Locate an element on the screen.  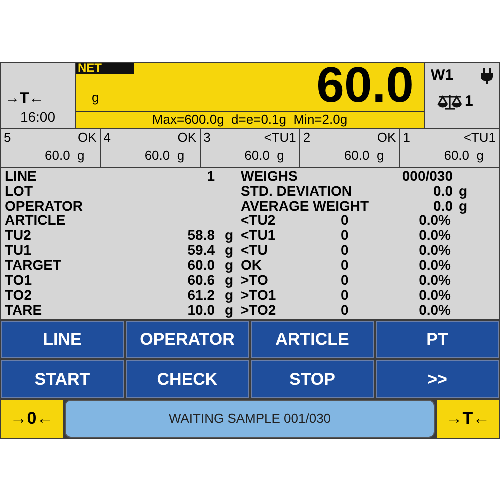
info-value: 61.2 is located at coordinates (200, 295).